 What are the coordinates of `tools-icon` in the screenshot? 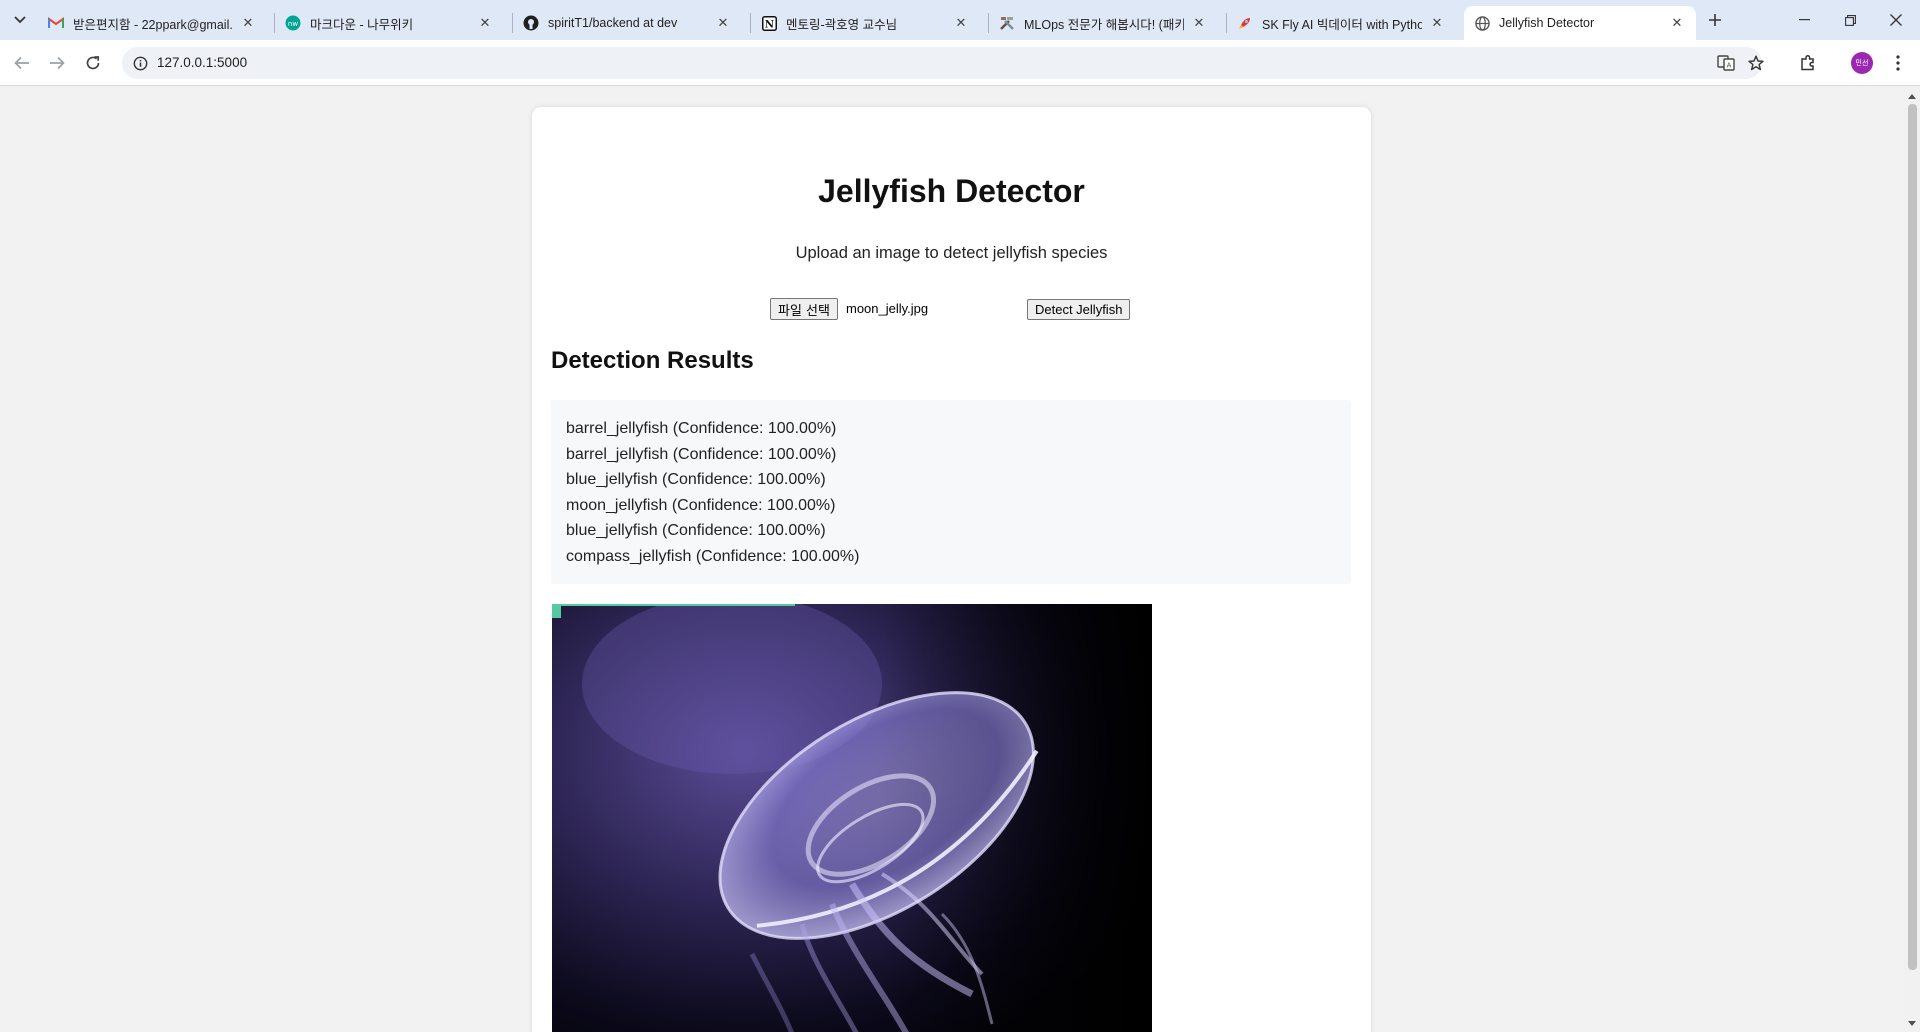 It's located at (1007, 23).